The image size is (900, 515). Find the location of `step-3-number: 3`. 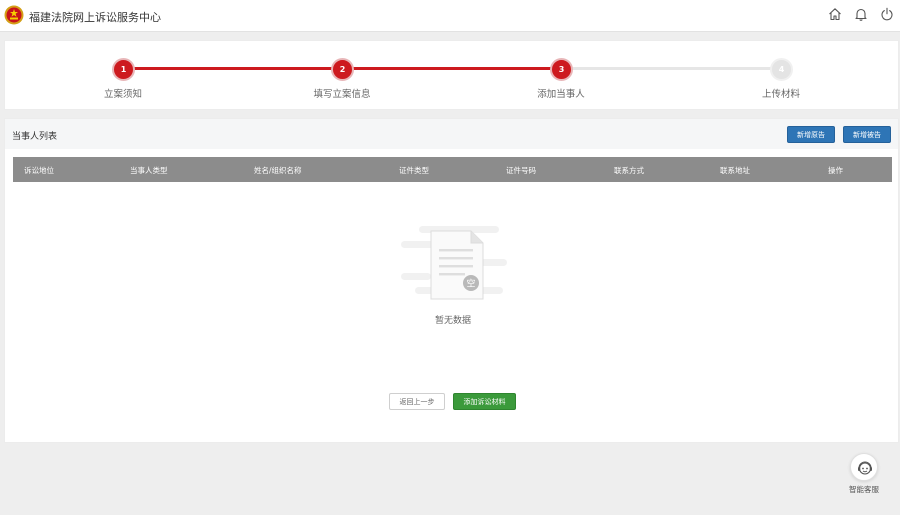

step-3-number: 3 is located at coordinates (561, 69).